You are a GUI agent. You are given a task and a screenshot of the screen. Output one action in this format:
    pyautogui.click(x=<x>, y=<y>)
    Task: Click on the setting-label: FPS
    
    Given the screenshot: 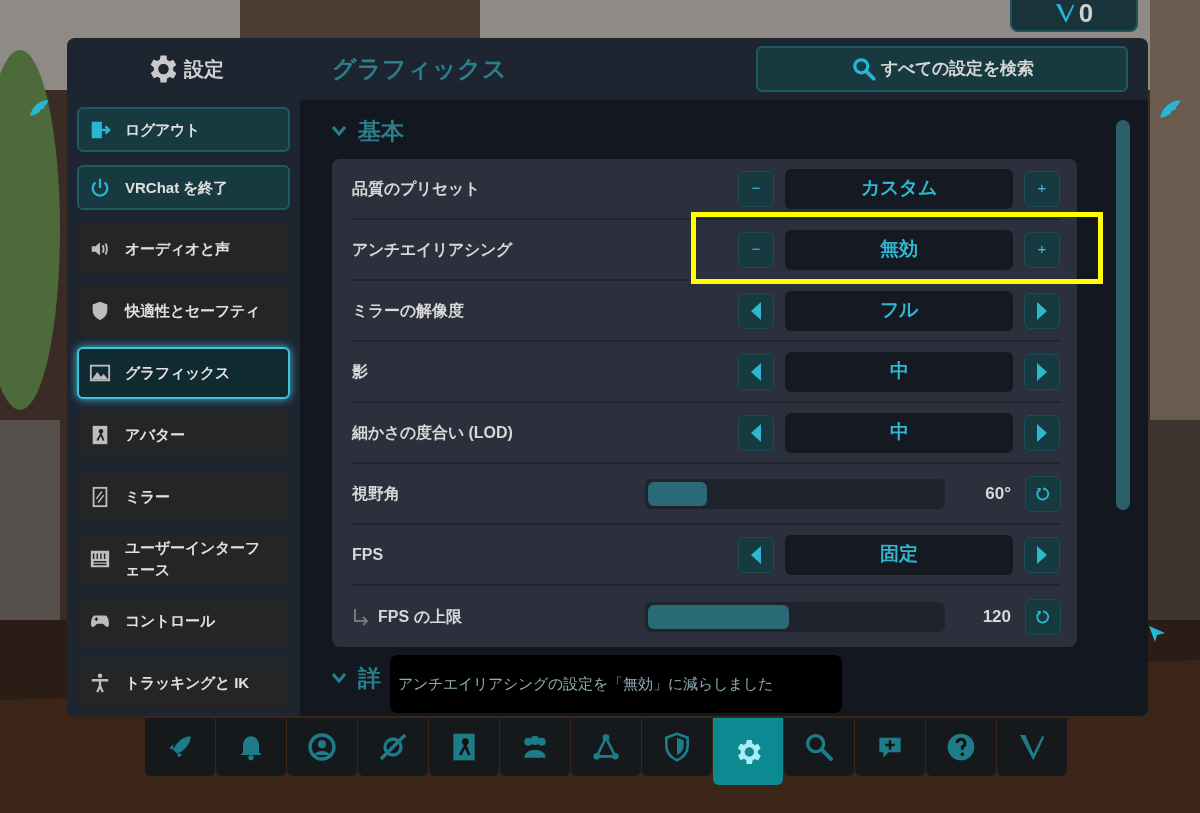 What is the action you would take?
    pyautogui.click(x=368, y=554)
    